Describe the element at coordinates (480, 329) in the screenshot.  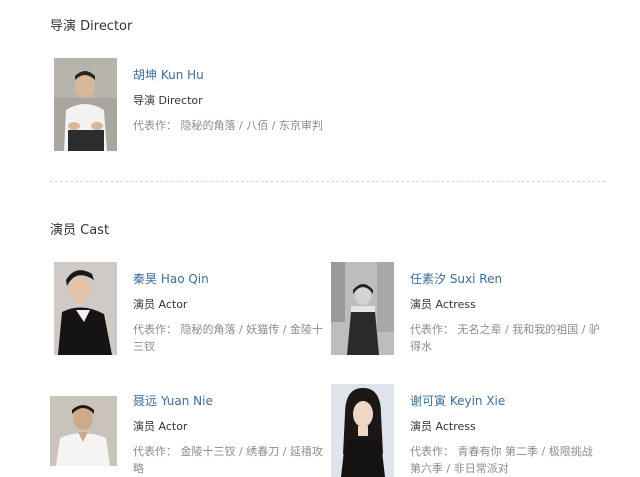
I see `work-link: 无名之辈` at that location.